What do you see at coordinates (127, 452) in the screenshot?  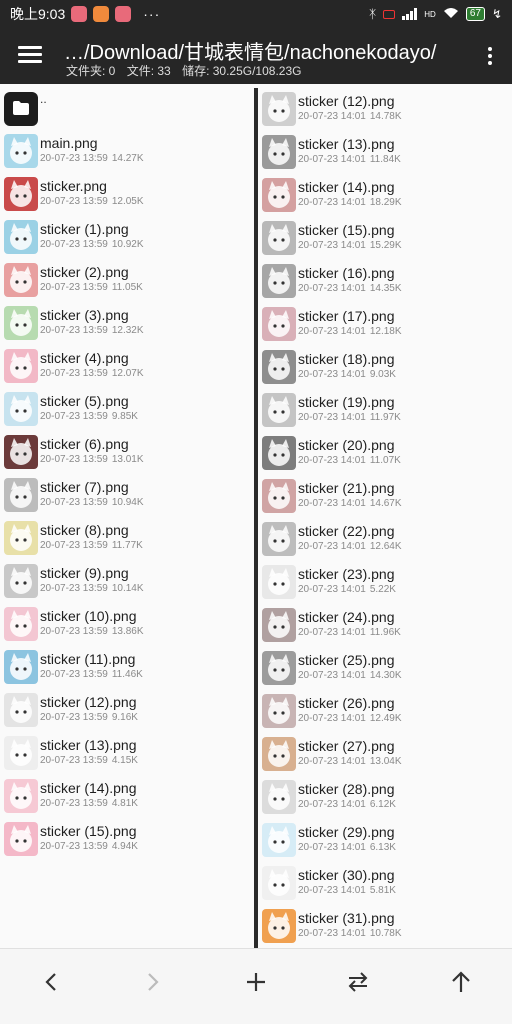 I see `file-row: sticker (6).png 20-07-23 13:59 13.01K` at bounding box center [127, 452].